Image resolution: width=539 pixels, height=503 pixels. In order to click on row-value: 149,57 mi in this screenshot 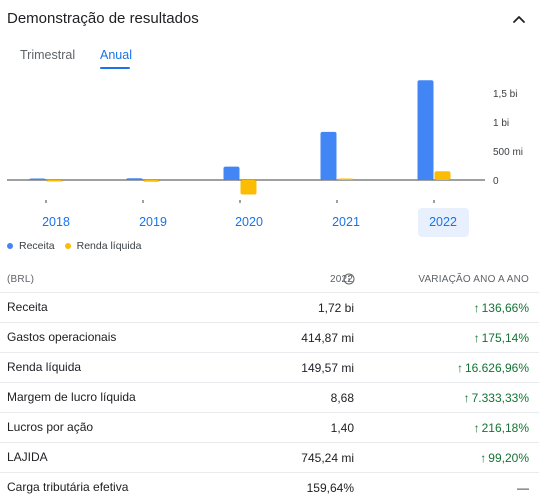, I will do `click(327, 368)`.